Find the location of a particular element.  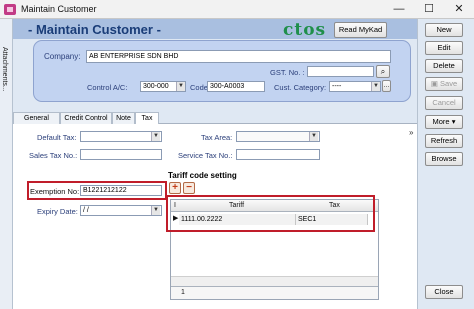

read-mykad-button: Read MyKad is located at coordinates (360, 30).